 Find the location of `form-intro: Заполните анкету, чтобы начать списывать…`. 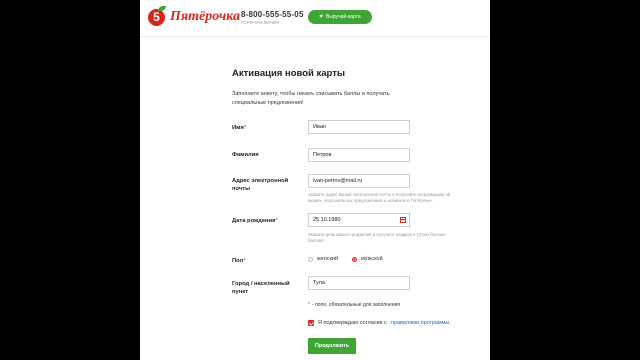

form-intro: Заполните анкету, чтобы начать списывать… is located at coordinates (311, 98).